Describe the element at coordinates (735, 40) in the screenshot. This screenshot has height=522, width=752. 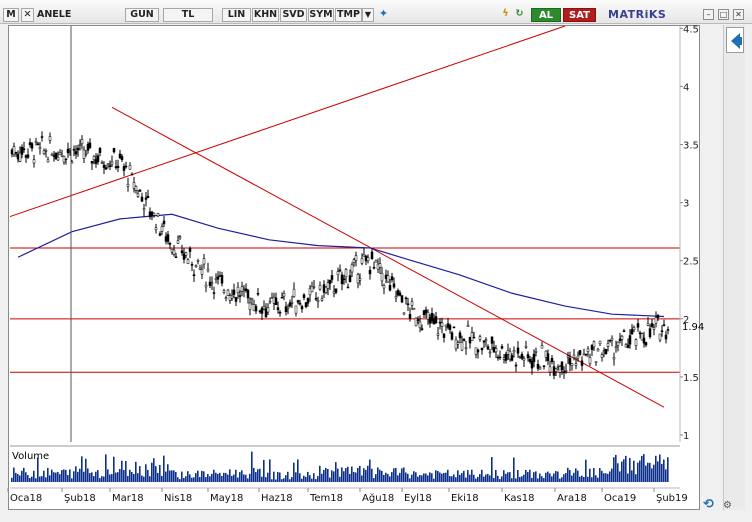
I see `scroll-left-button` at that location.